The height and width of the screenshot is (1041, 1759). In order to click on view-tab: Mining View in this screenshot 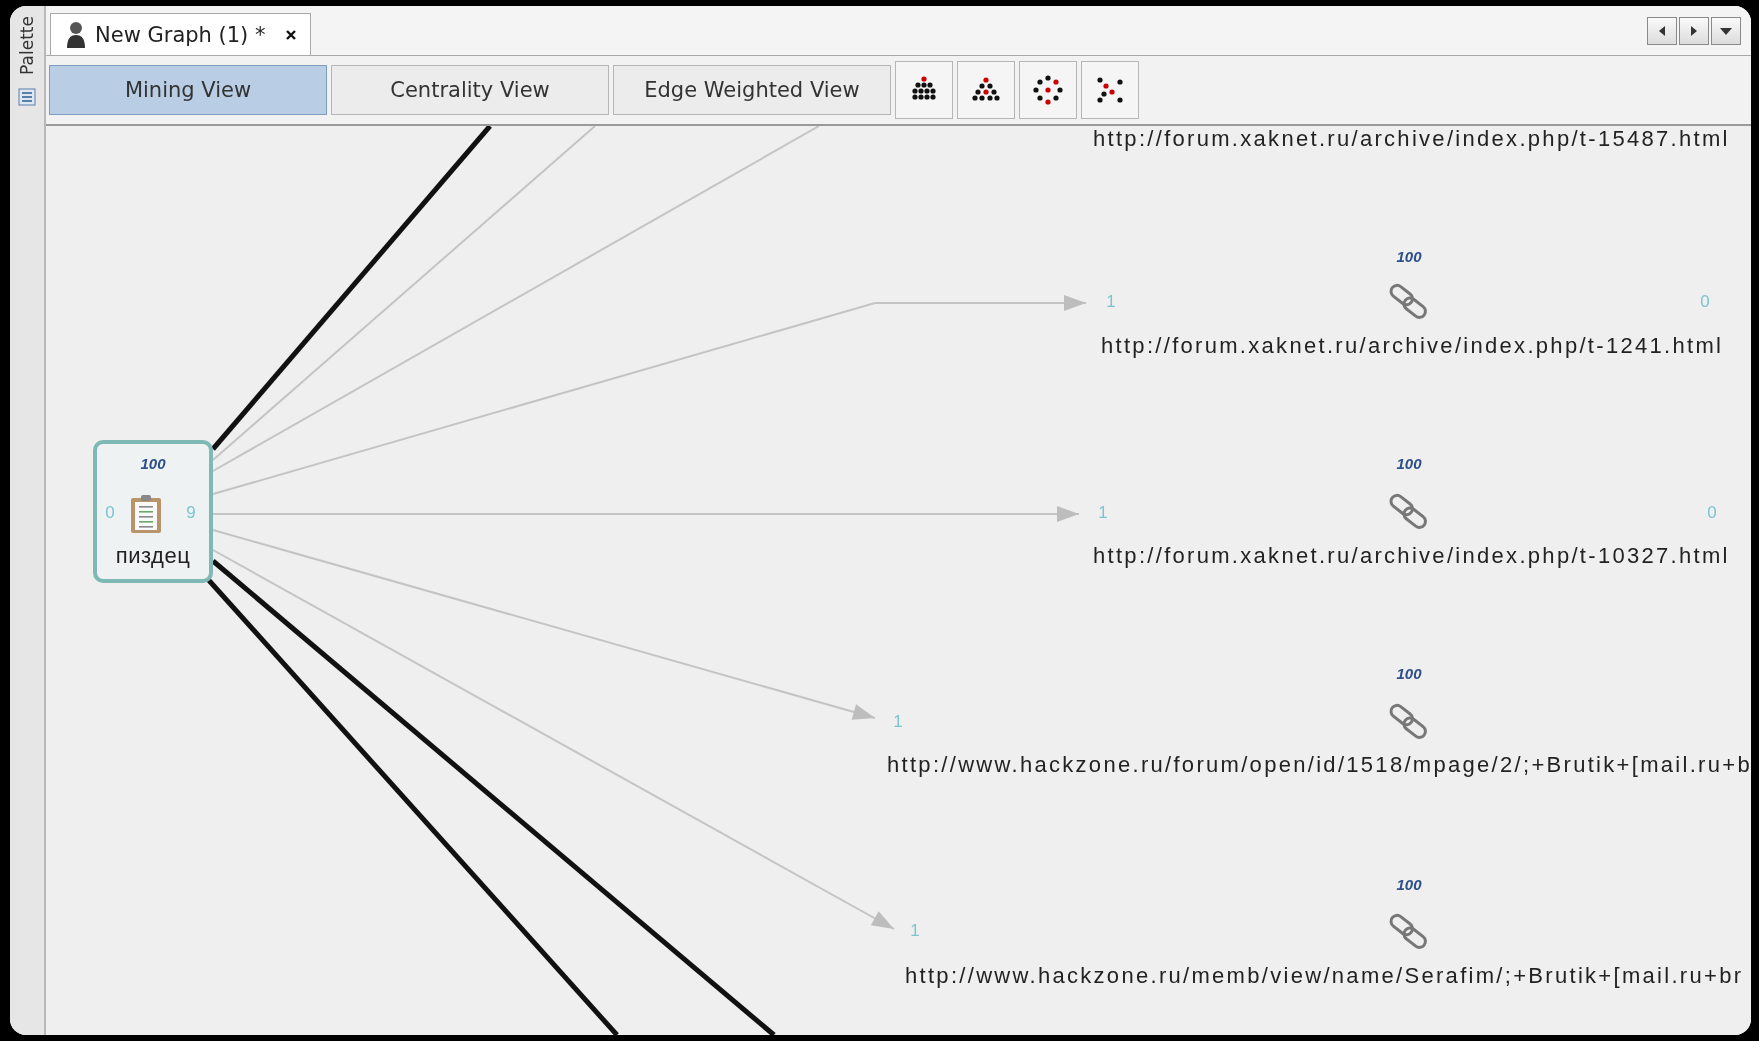, I will do `click(188, 90)`.